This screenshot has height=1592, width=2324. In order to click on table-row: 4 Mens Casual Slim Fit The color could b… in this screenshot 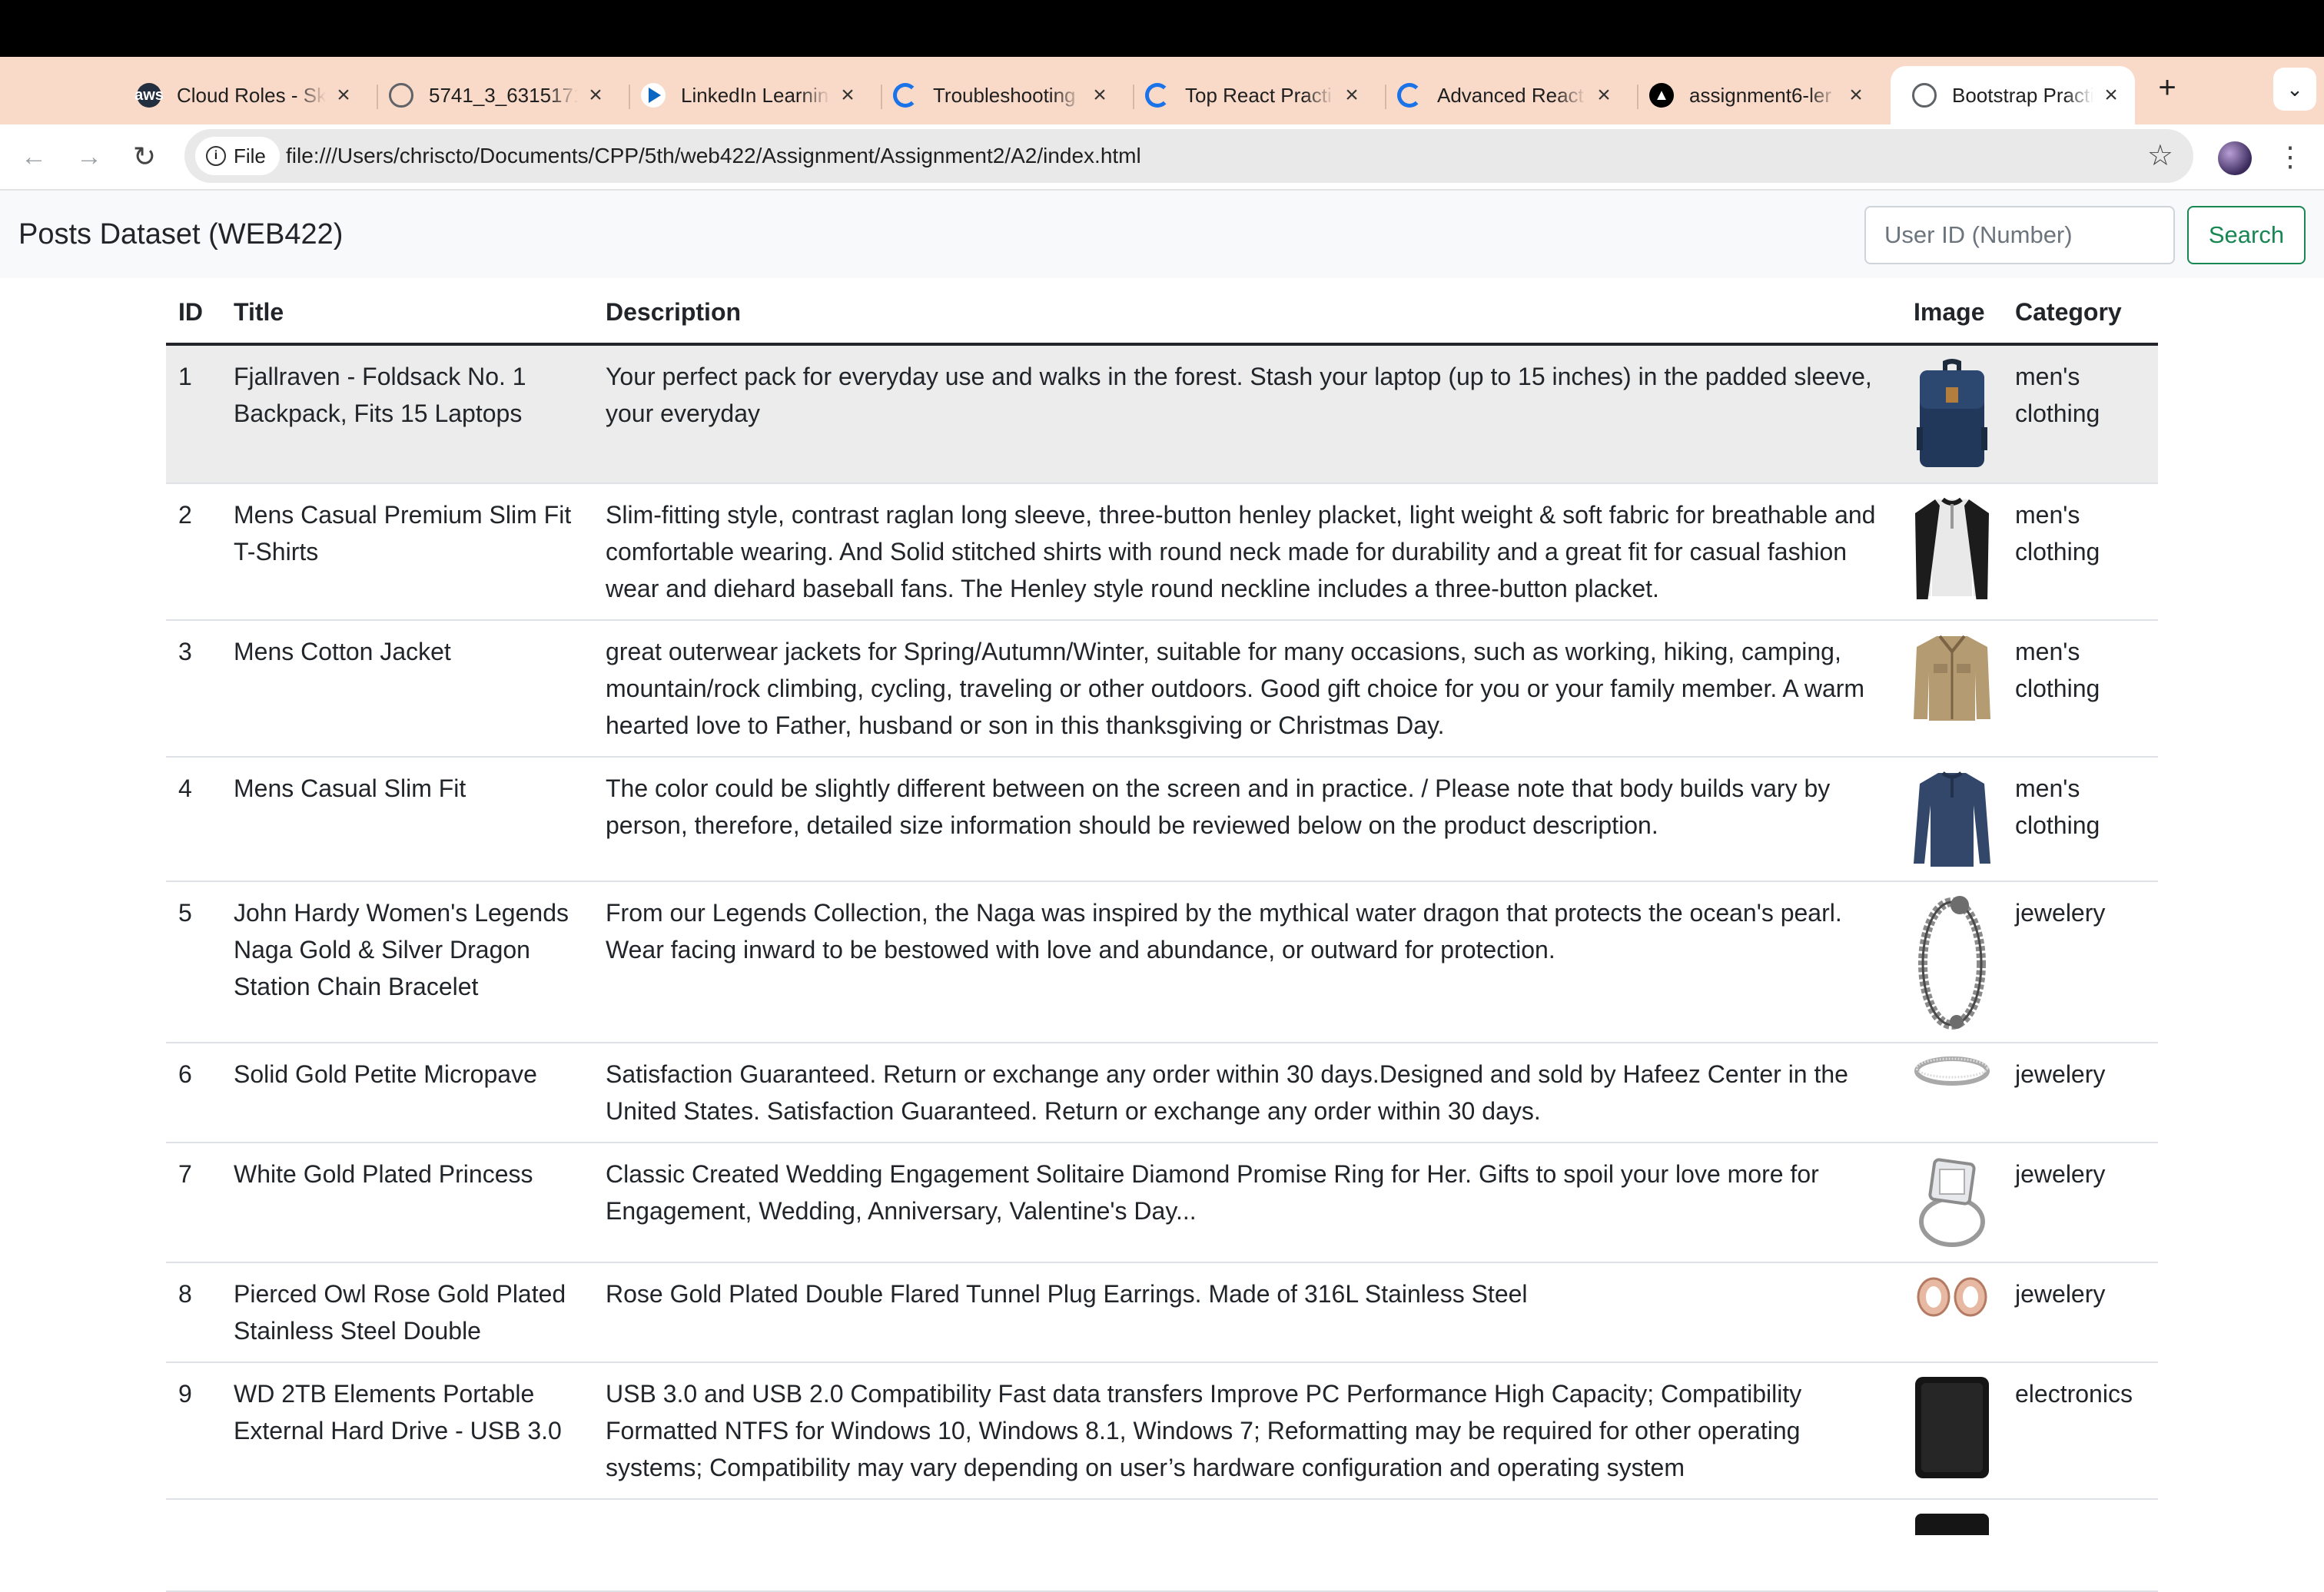, I will do `click(1162, 819)`.